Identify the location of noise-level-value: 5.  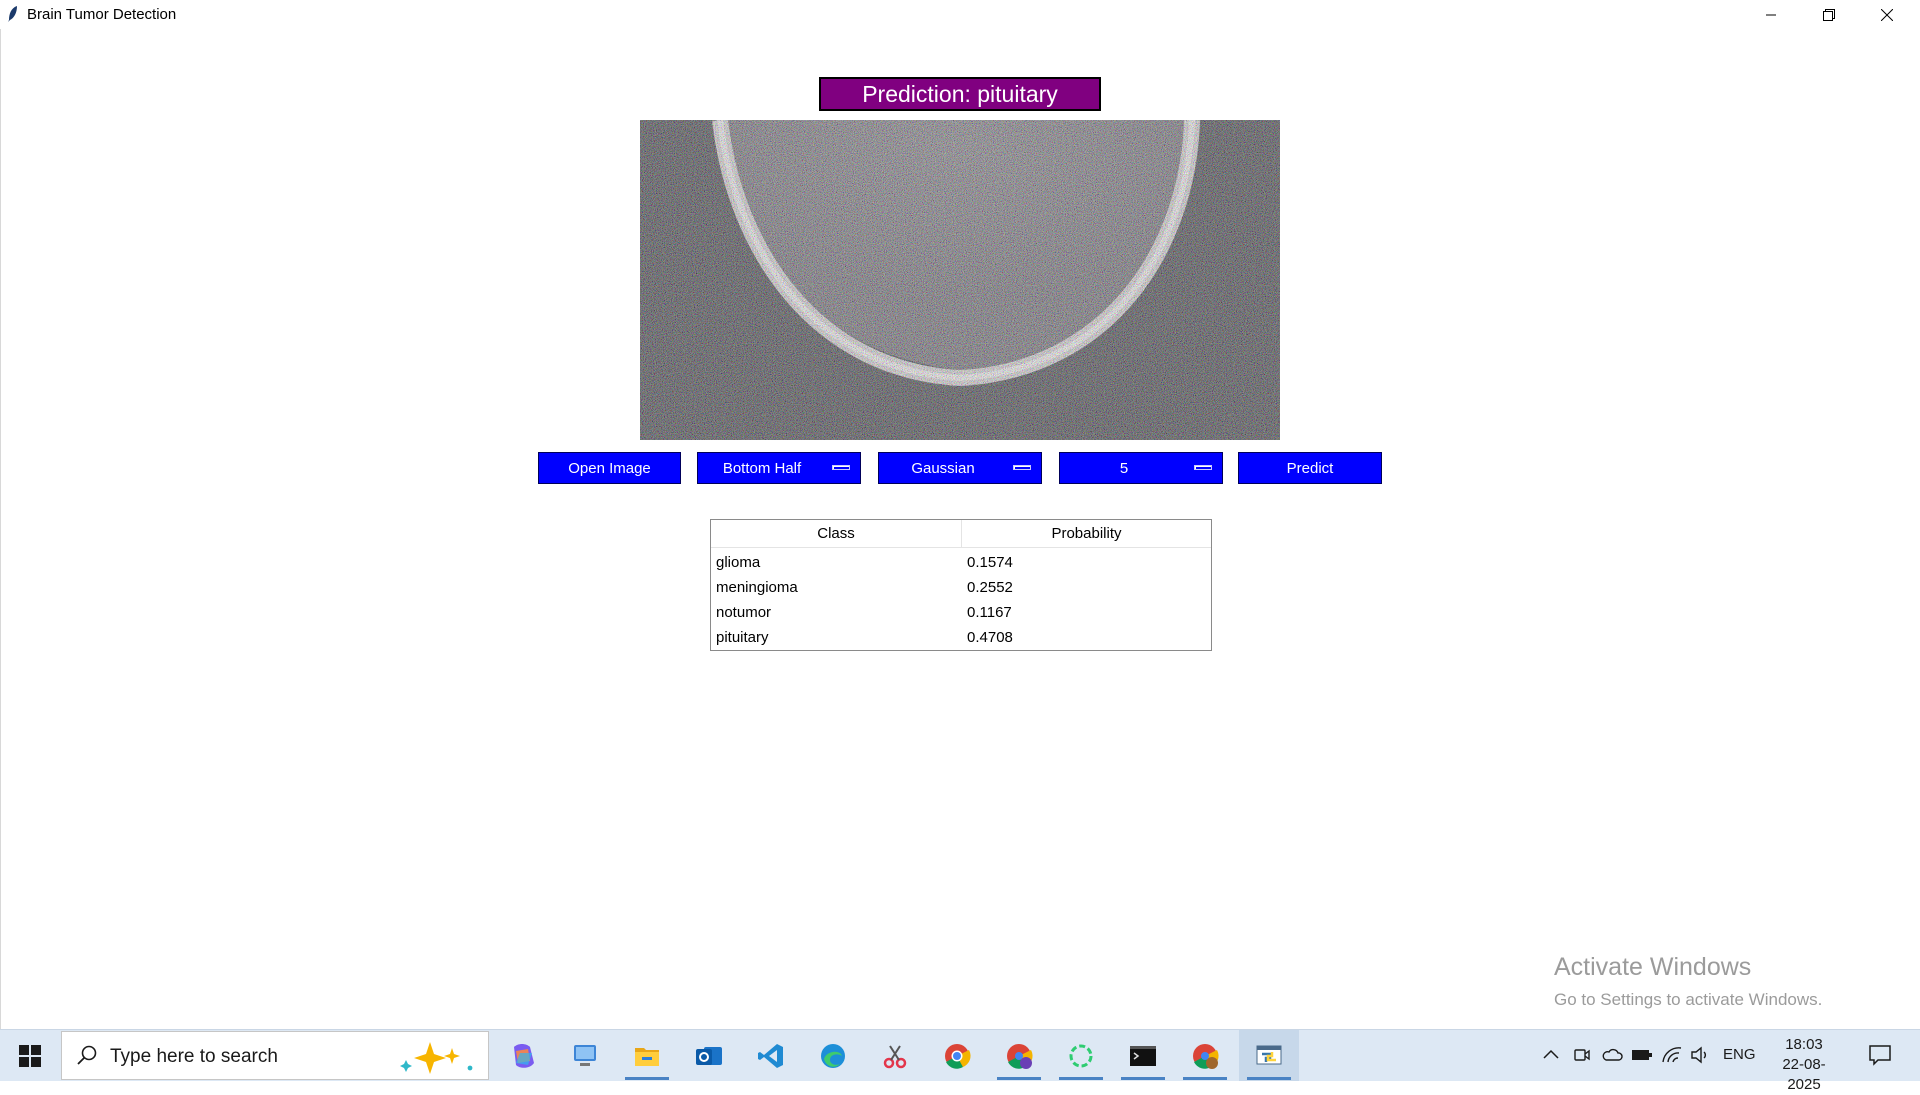
(1124, 468).